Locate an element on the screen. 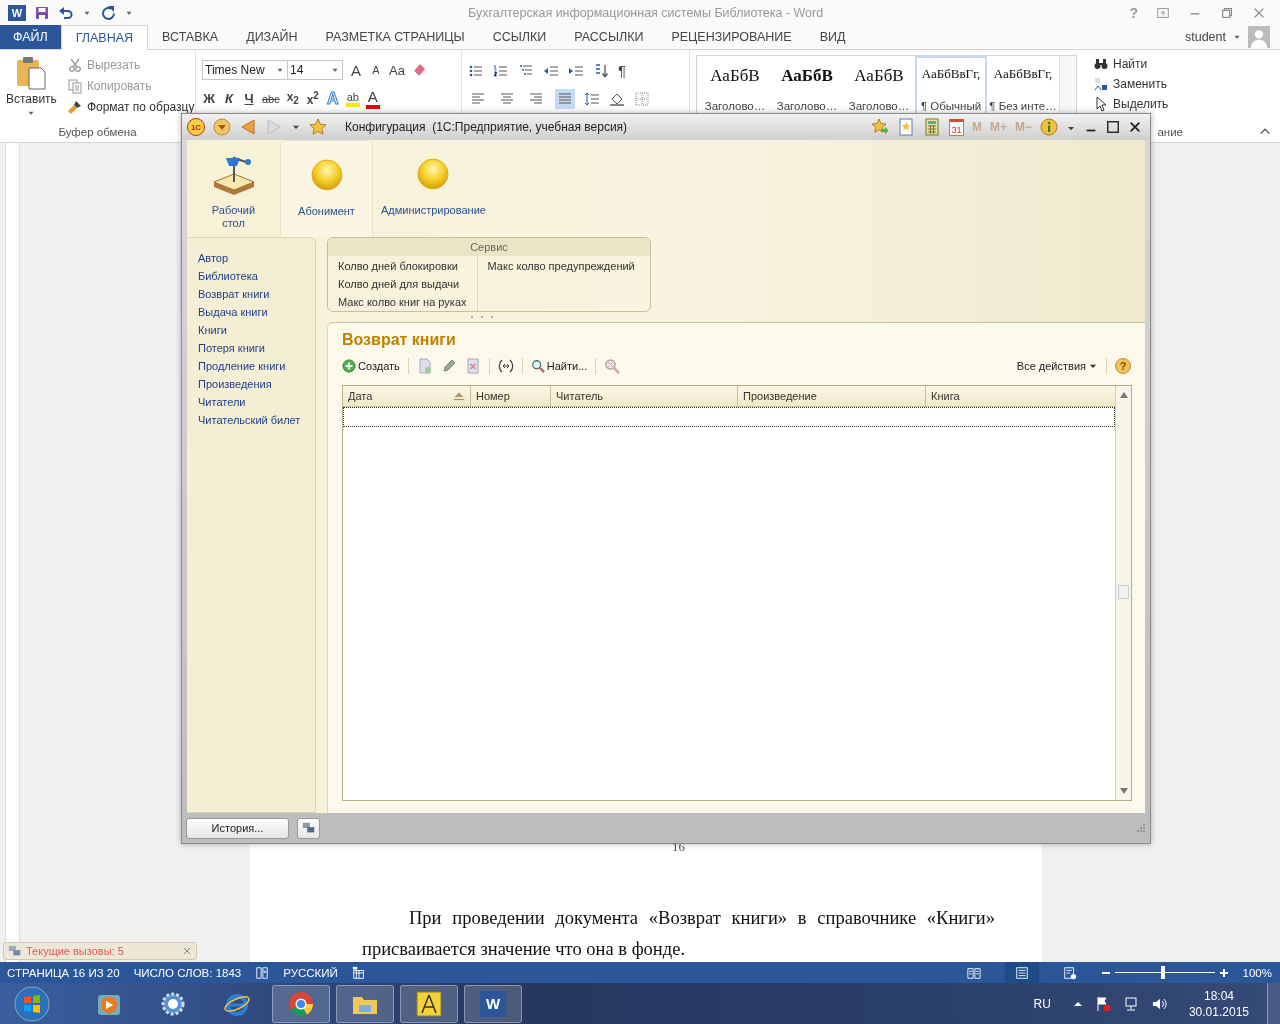 This screenshot has height=1024, width=1280. user-name: student is located at coordinates (1205, 37).